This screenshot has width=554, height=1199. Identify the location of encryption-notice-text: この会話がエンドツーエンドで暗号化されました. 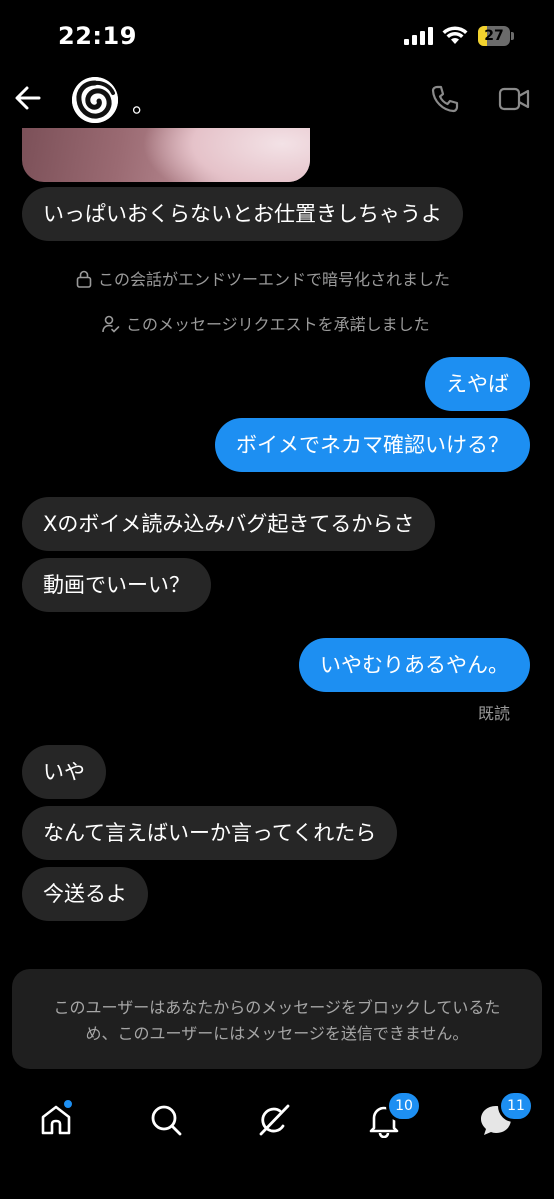
(274, 279).